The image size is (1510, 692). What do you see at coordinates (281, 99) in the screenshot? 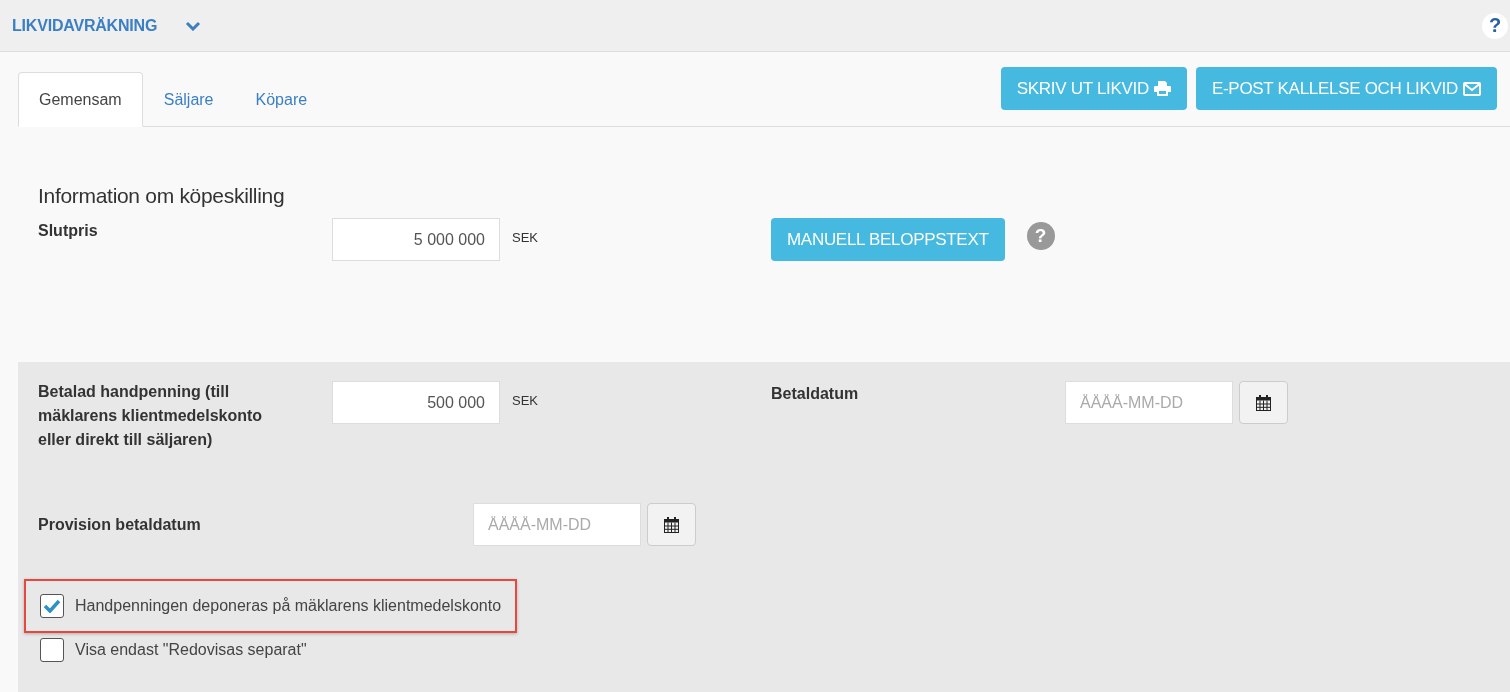
I see `tab: Köpare` at bounding box center [281, 99].